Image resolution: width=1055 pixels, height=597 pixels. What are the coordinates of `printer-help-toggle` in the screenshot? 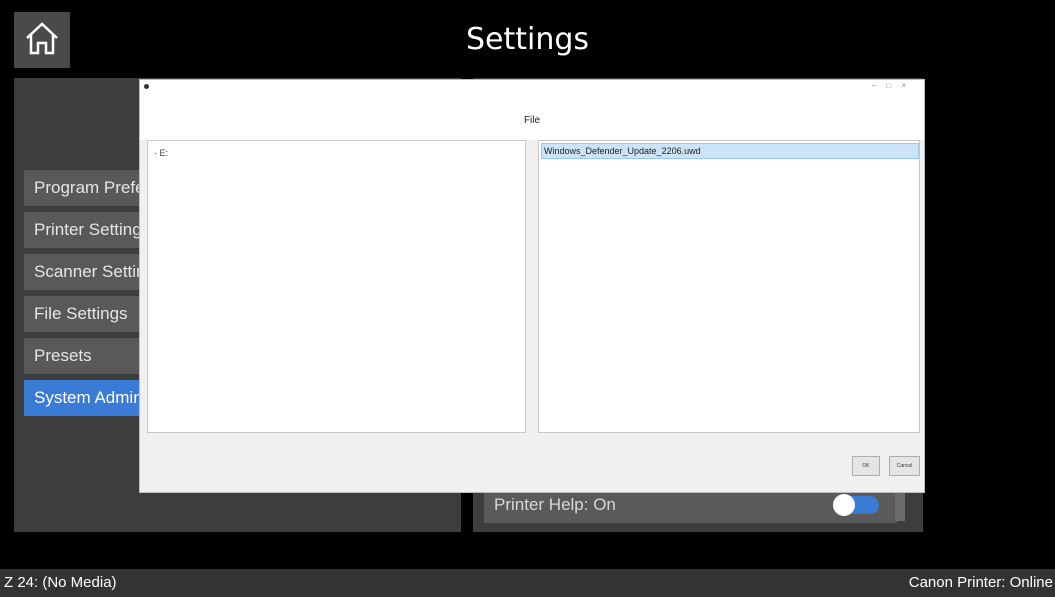 It's located at (856, 505).